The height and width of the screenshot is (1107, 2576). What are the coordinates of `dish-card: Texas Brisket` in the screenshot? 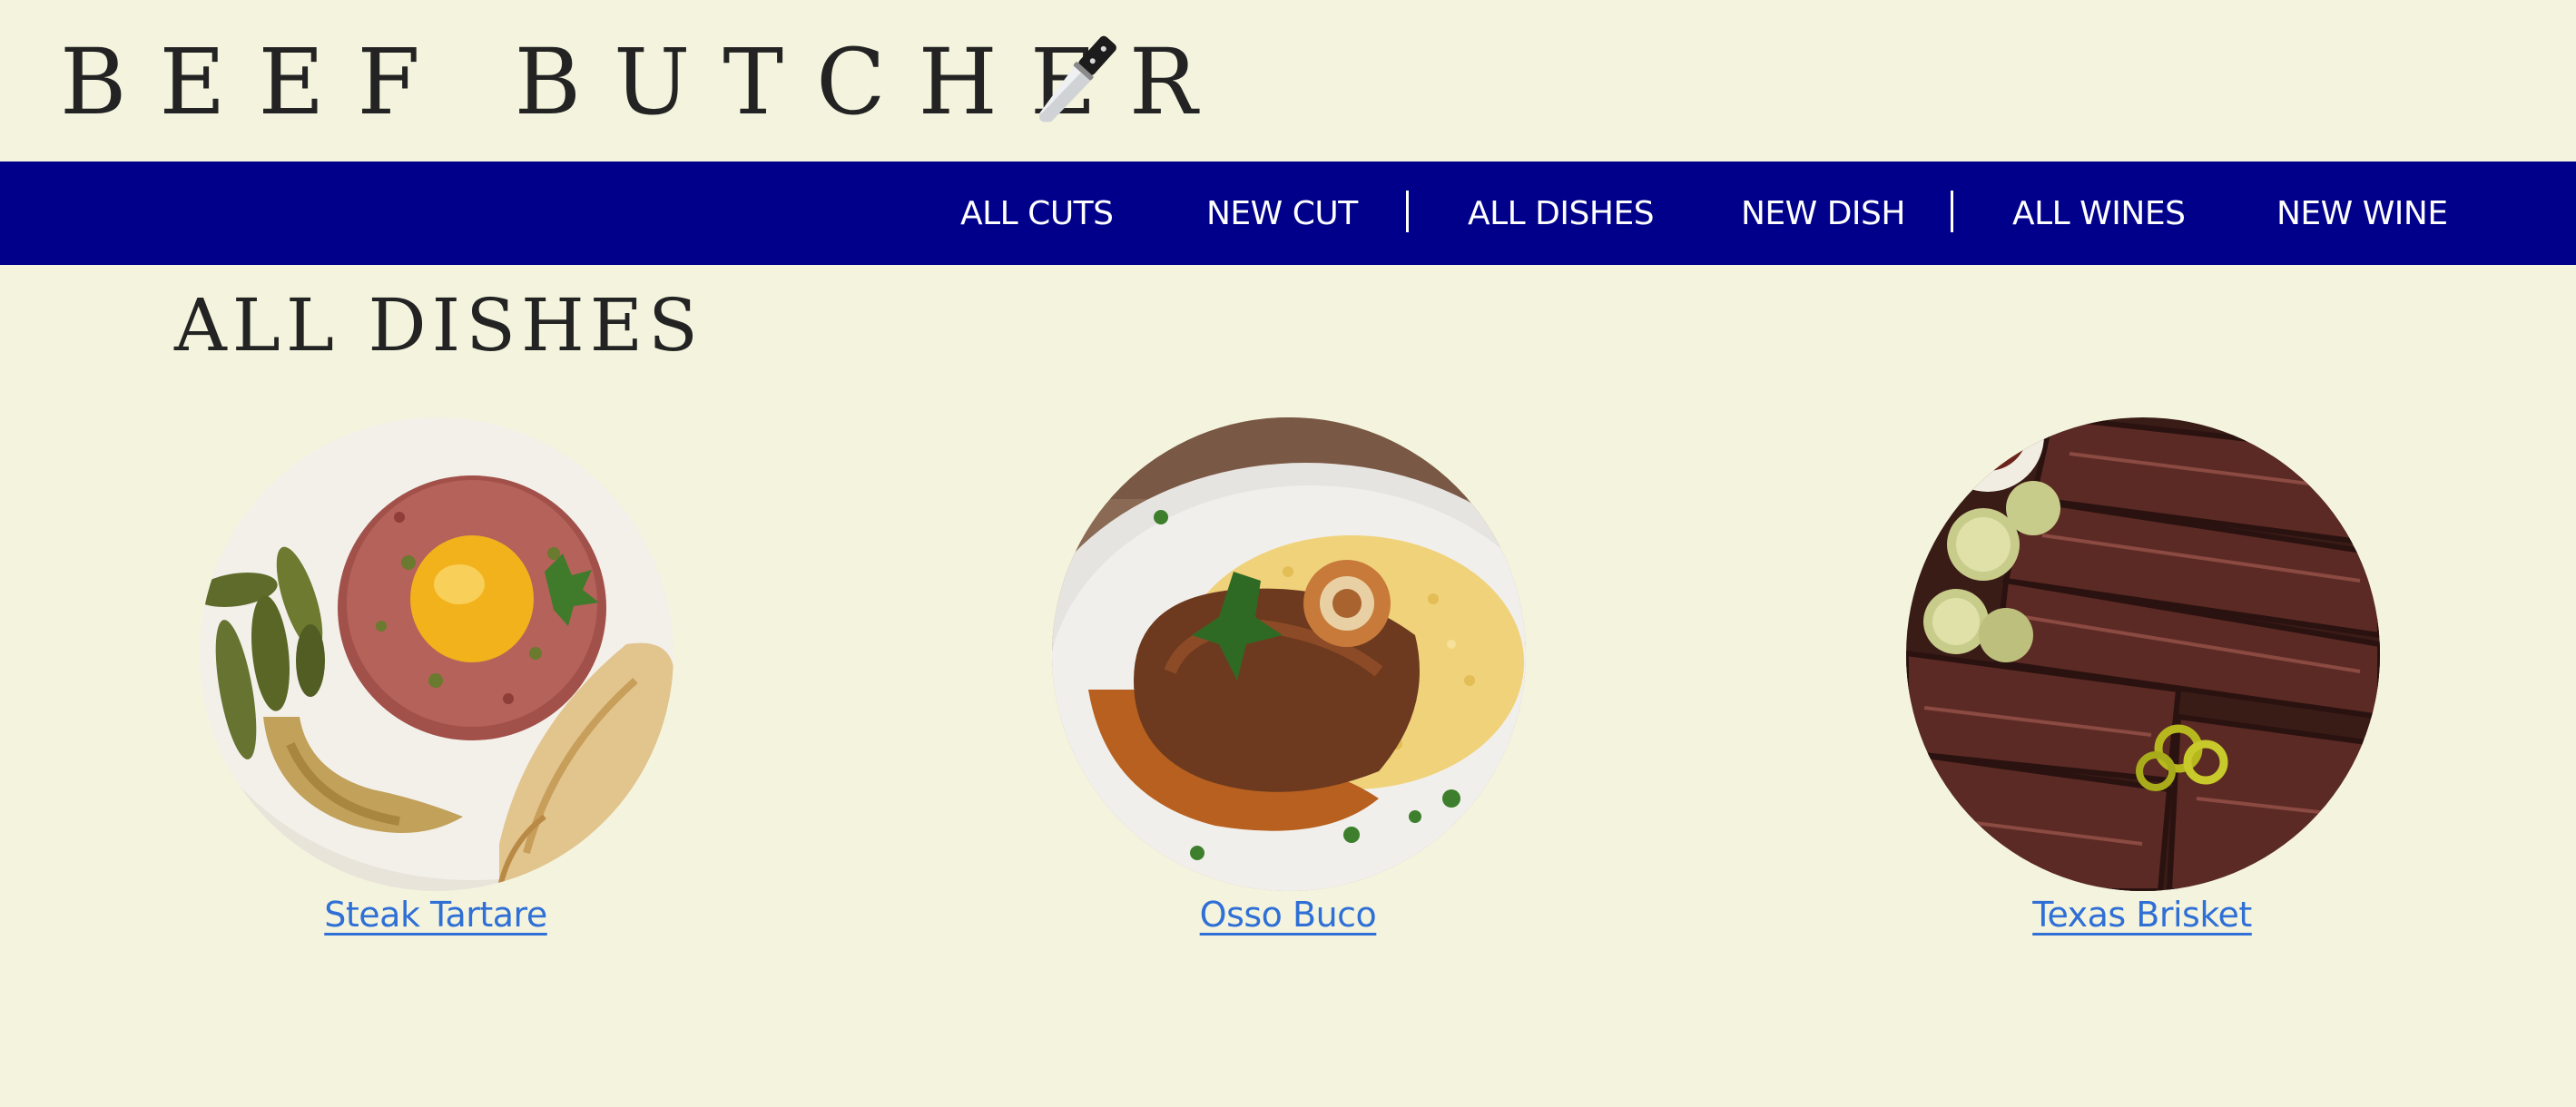 It's located at (2142, 685).